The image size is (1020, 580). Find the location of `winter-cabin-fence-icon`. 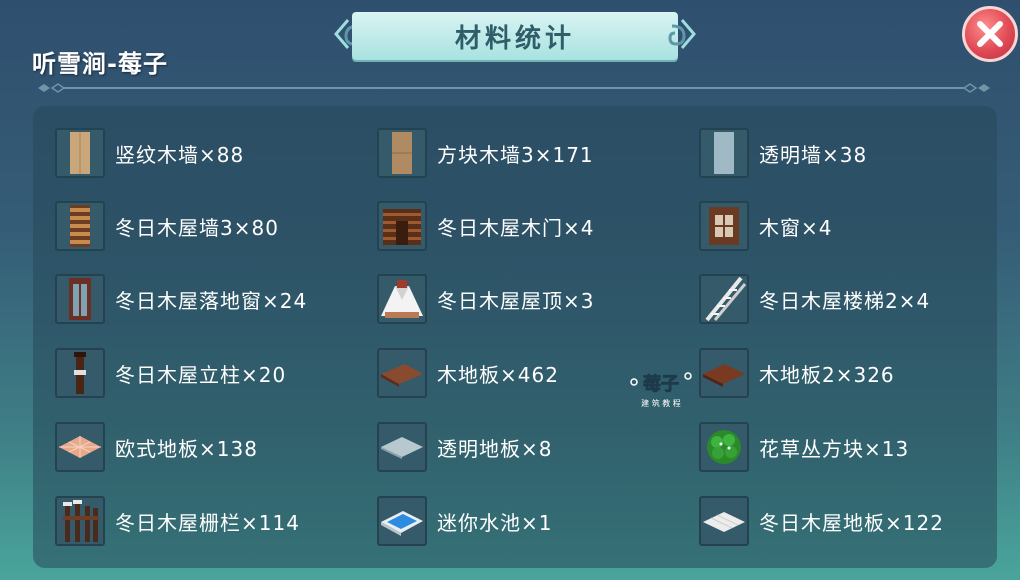

winter-cabin-fence-icon is located at coordinates (80, 521).